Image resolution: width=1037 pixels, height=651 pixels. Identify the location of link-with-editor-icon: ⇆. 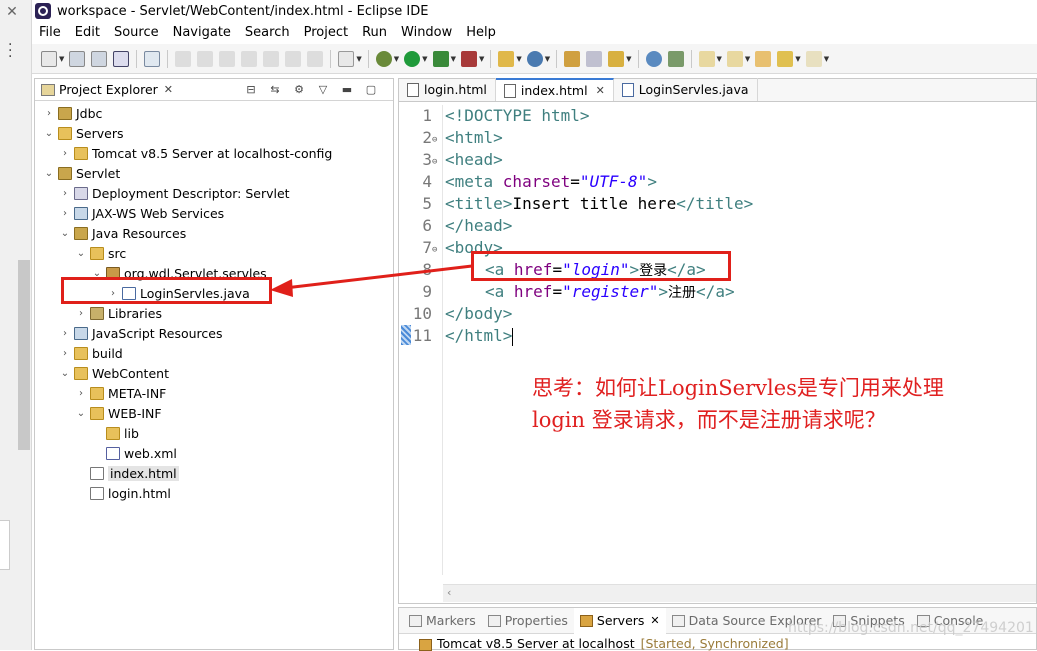
(275, 89).